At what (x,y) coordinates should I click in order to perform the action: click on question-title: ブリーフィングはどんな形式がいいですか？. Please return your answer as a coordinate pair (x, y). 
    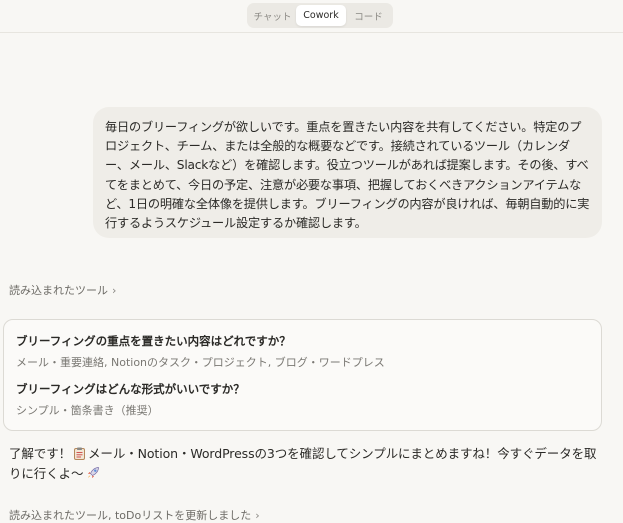
    Looking at the image, I should click on (130, 389).